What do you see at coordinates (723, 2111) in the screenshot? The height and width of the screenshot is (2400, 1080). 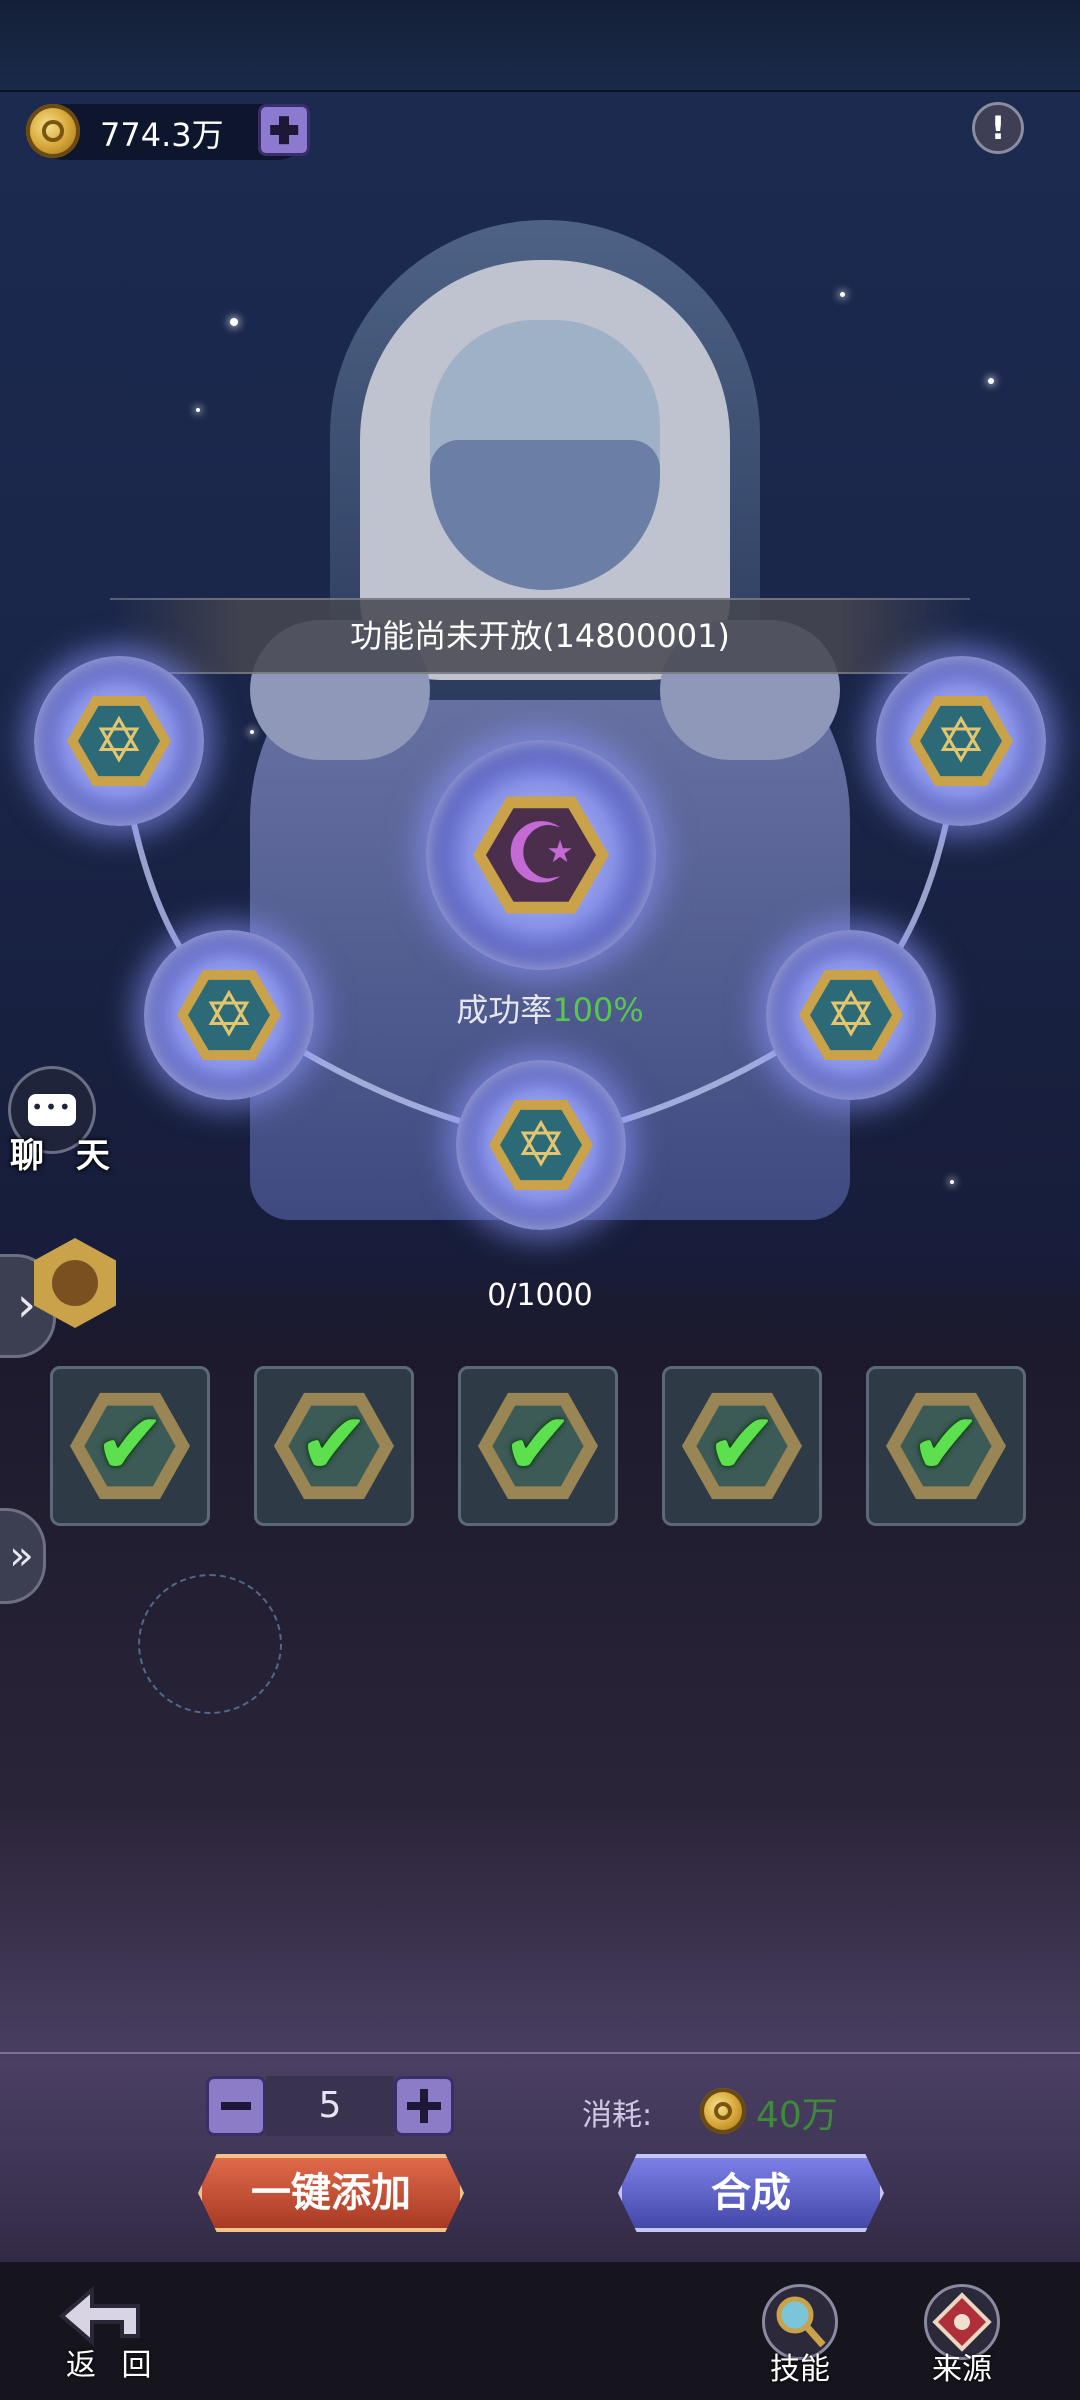 I see `gold-coin-icon` at bounding box center [723, 2111].